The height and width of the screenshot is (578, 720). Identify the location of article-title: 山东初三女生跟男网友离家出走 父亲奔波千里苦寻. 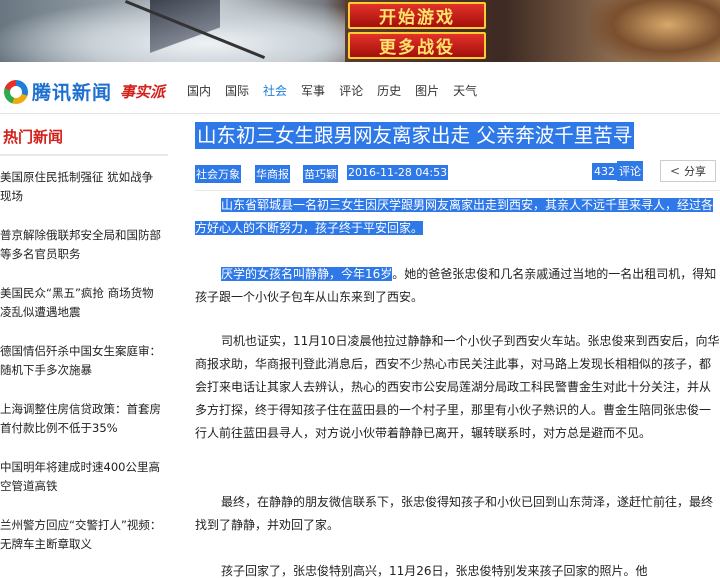
(415, 136).